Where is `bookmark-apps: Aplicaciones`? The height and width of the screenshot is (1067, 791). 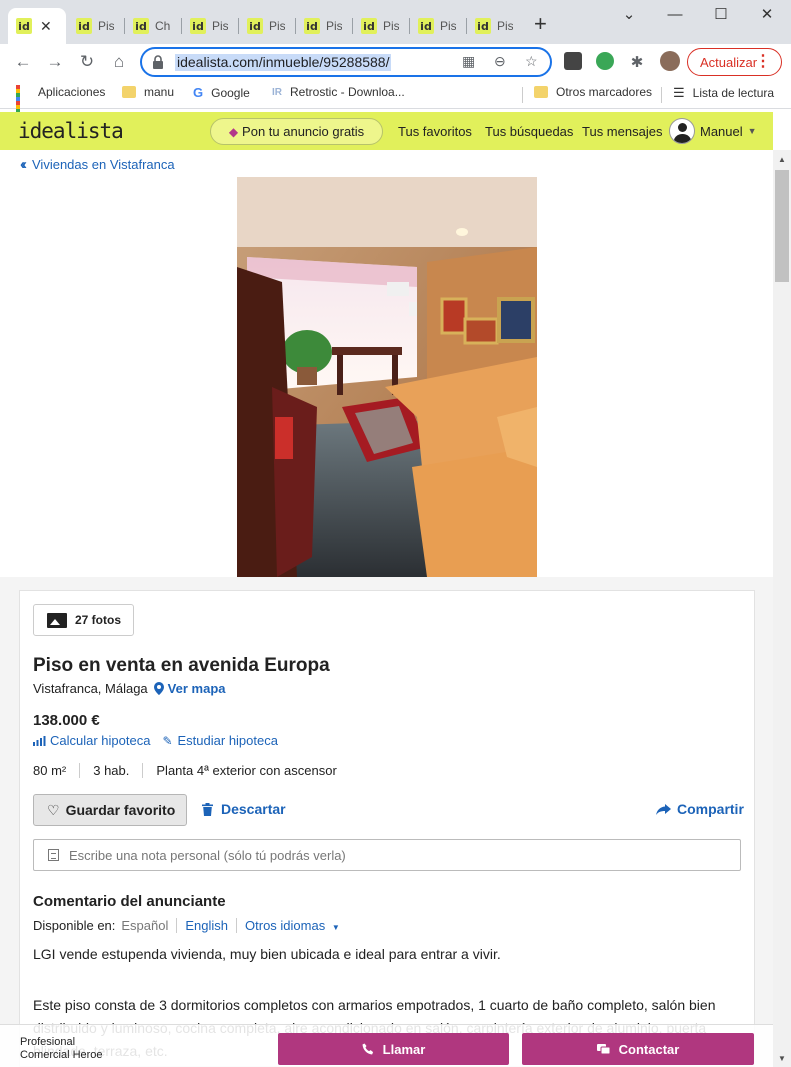 bookmark-apps: Aplicaciones is located at coordinates (61, 103).